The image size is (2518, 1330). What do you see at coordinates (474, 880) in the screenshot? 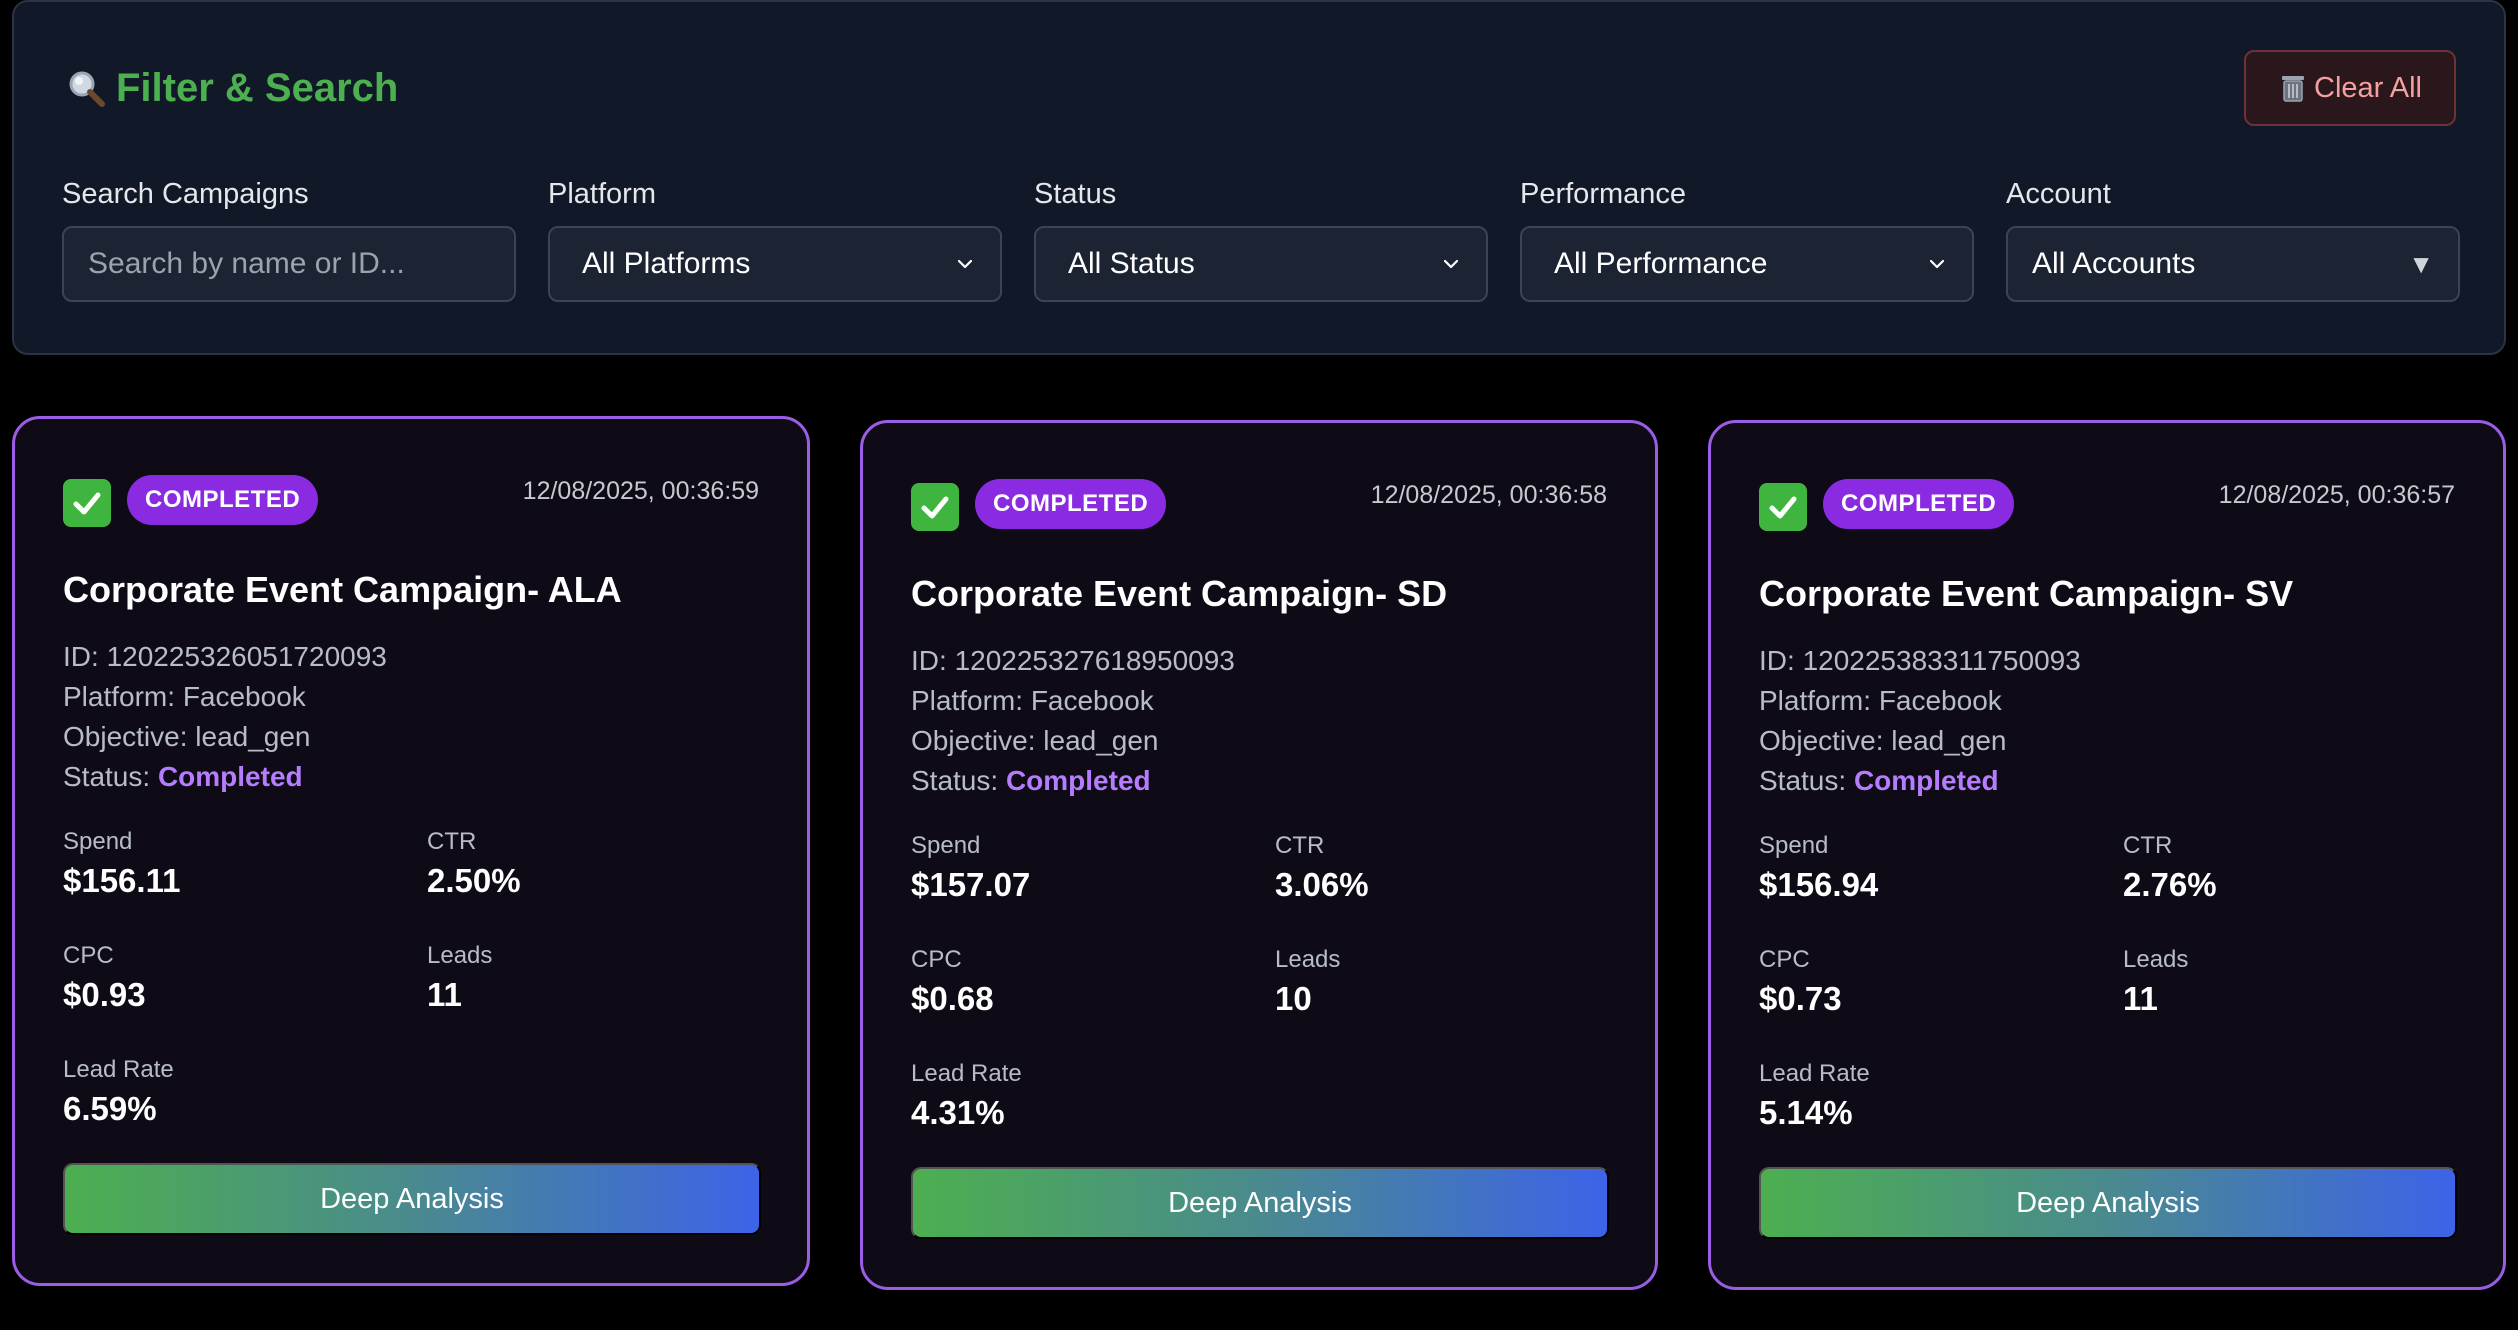
I see `metric-value: 2.50%` at bounding box center [474, 880].